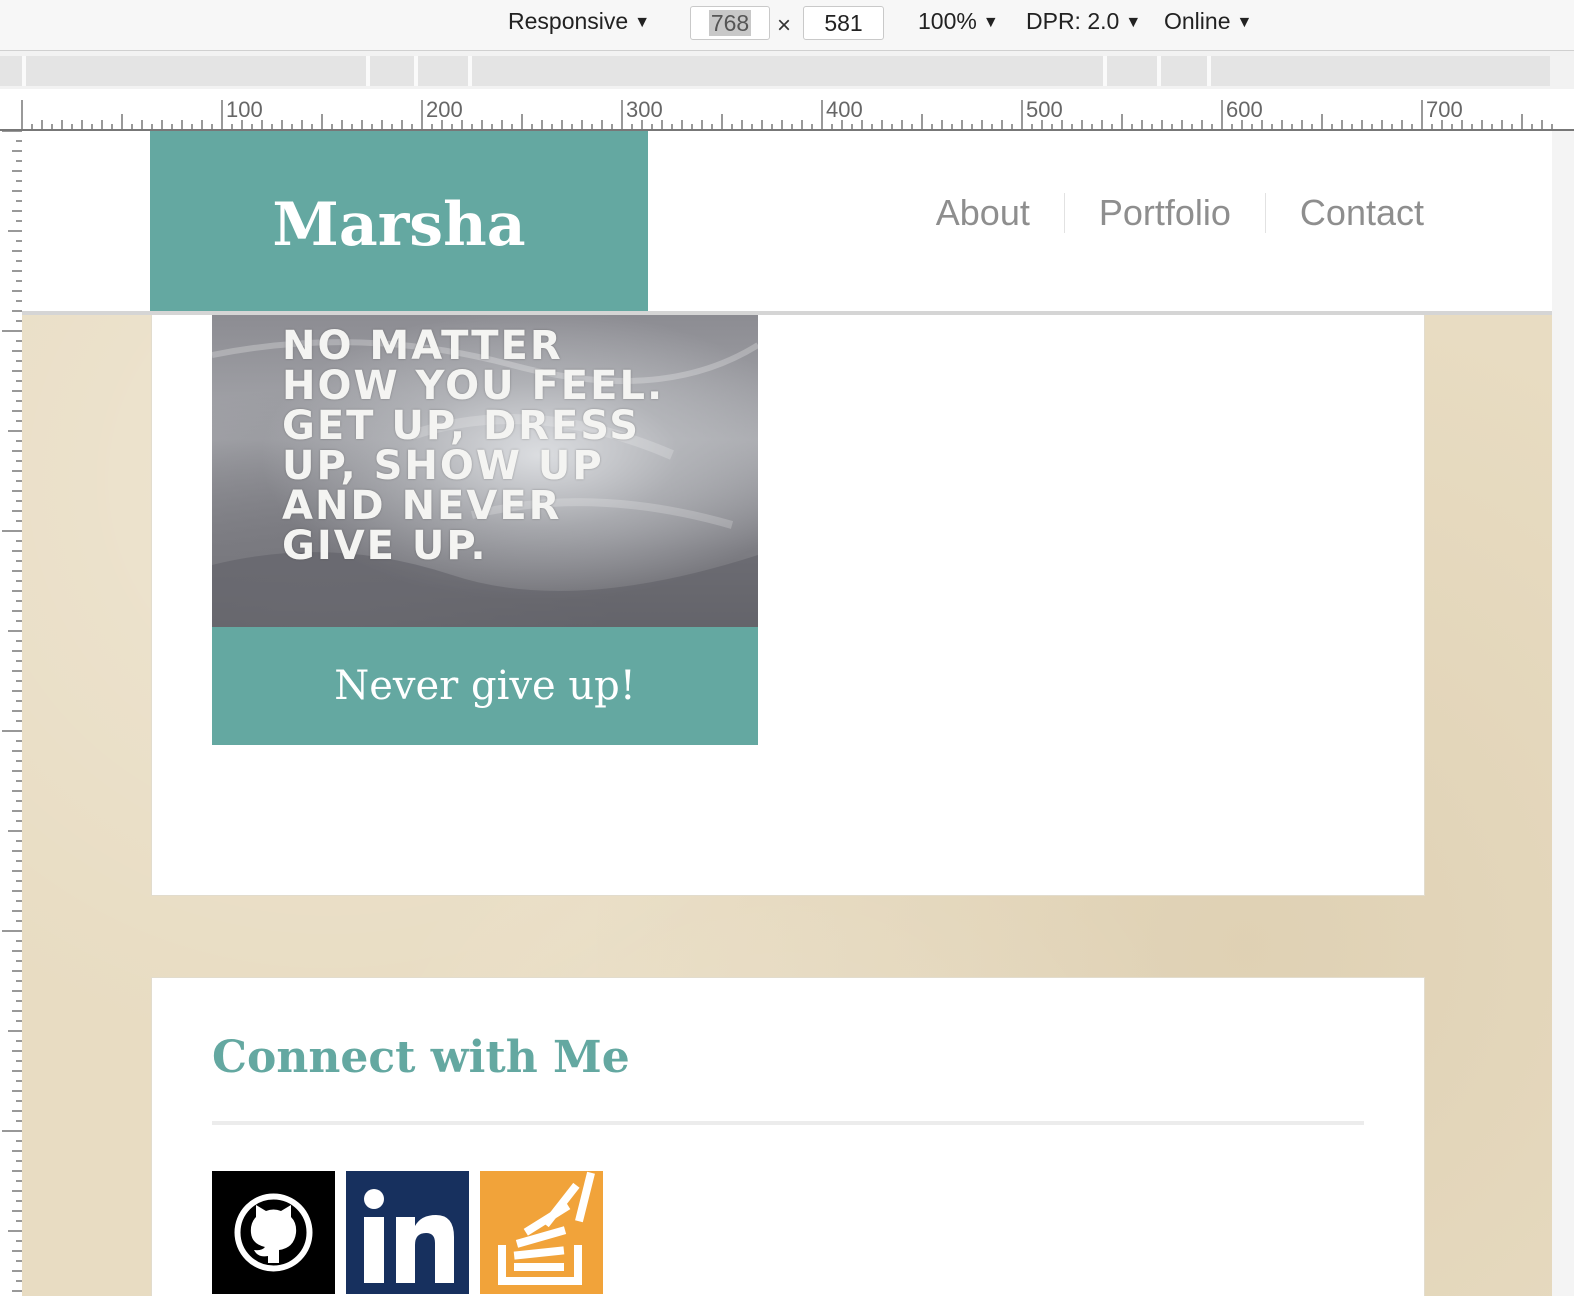 The image size is (1574, 1301). I want to click on quote-caption: Never give up!, so click(485, 686).